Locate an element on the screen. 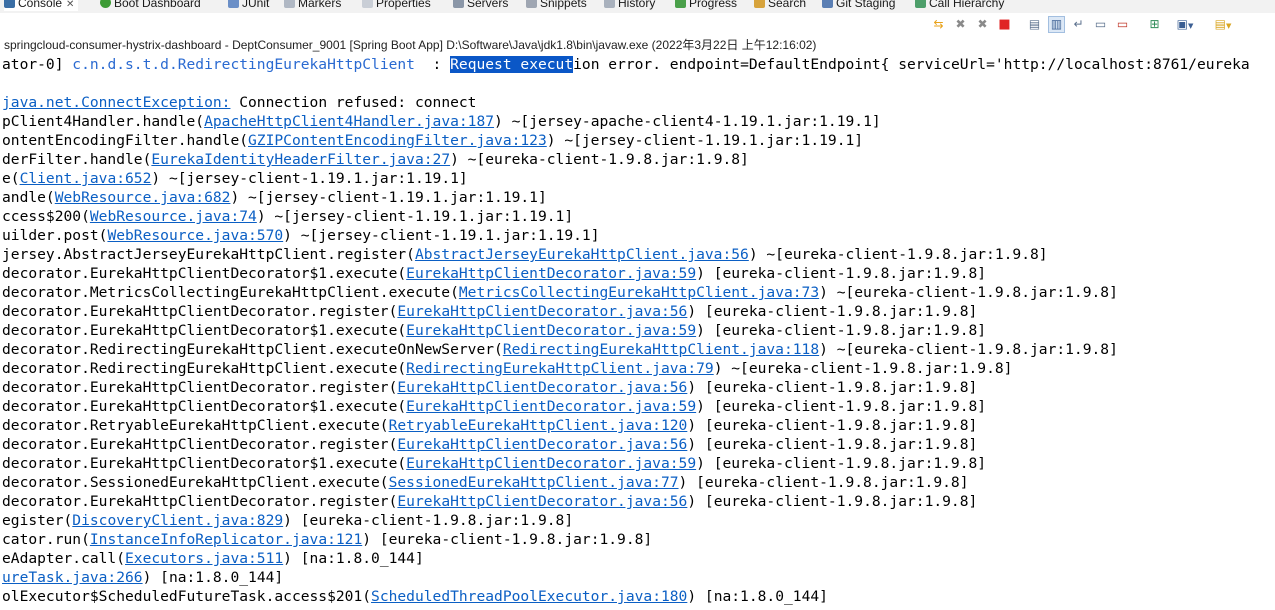 The height and width of the screenshot is (610, 1275). tab-label: JUnit is located at coordinates (256, 5).